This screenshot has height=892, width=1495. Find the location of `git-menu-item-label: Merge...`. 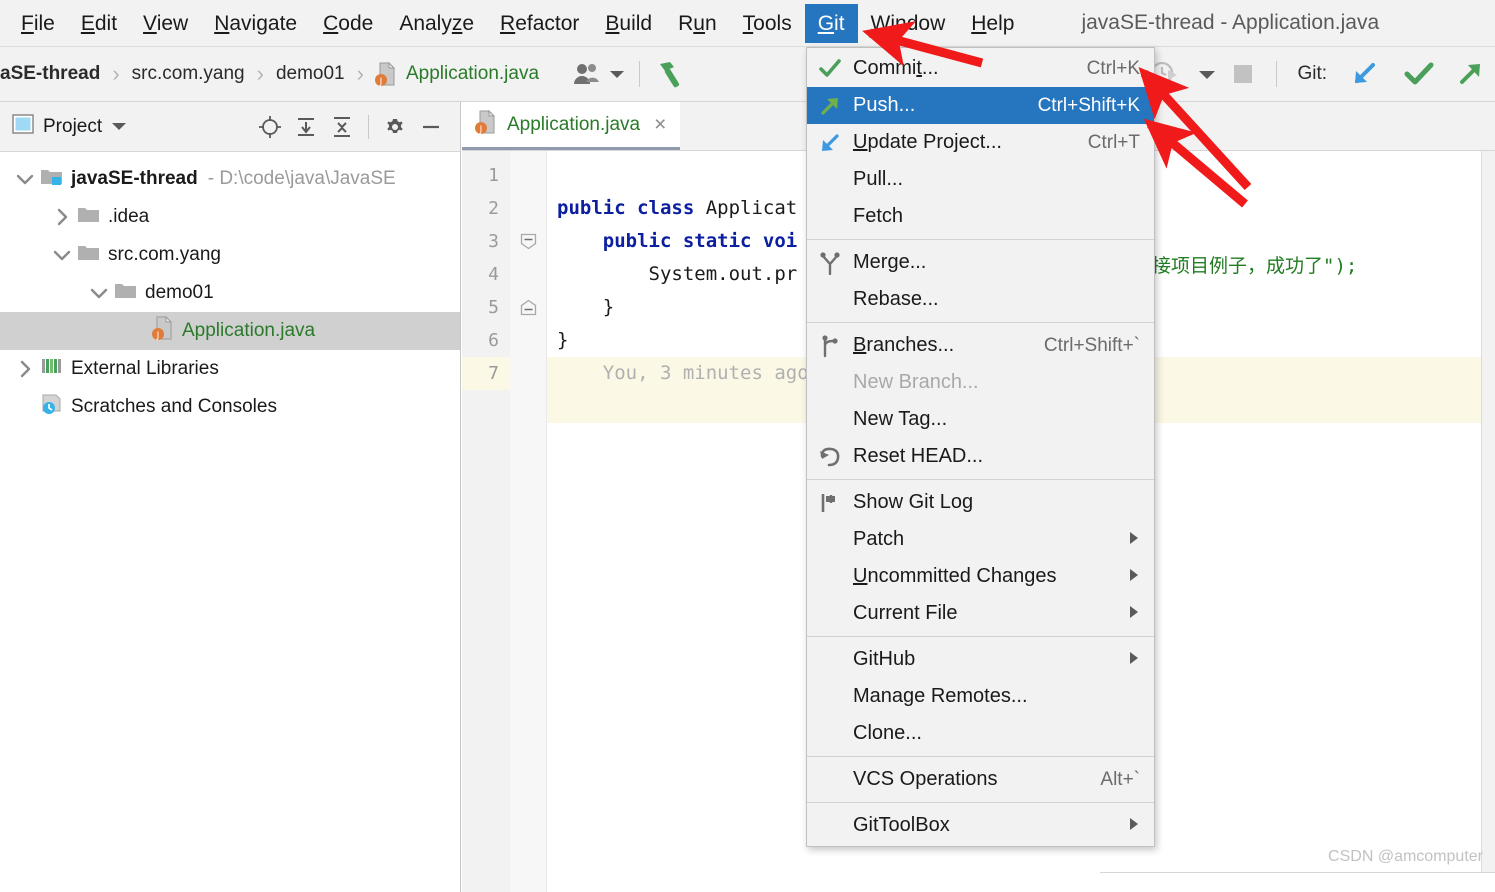

git-menu-item-label: Merge... is located at coordinates (890, 262).